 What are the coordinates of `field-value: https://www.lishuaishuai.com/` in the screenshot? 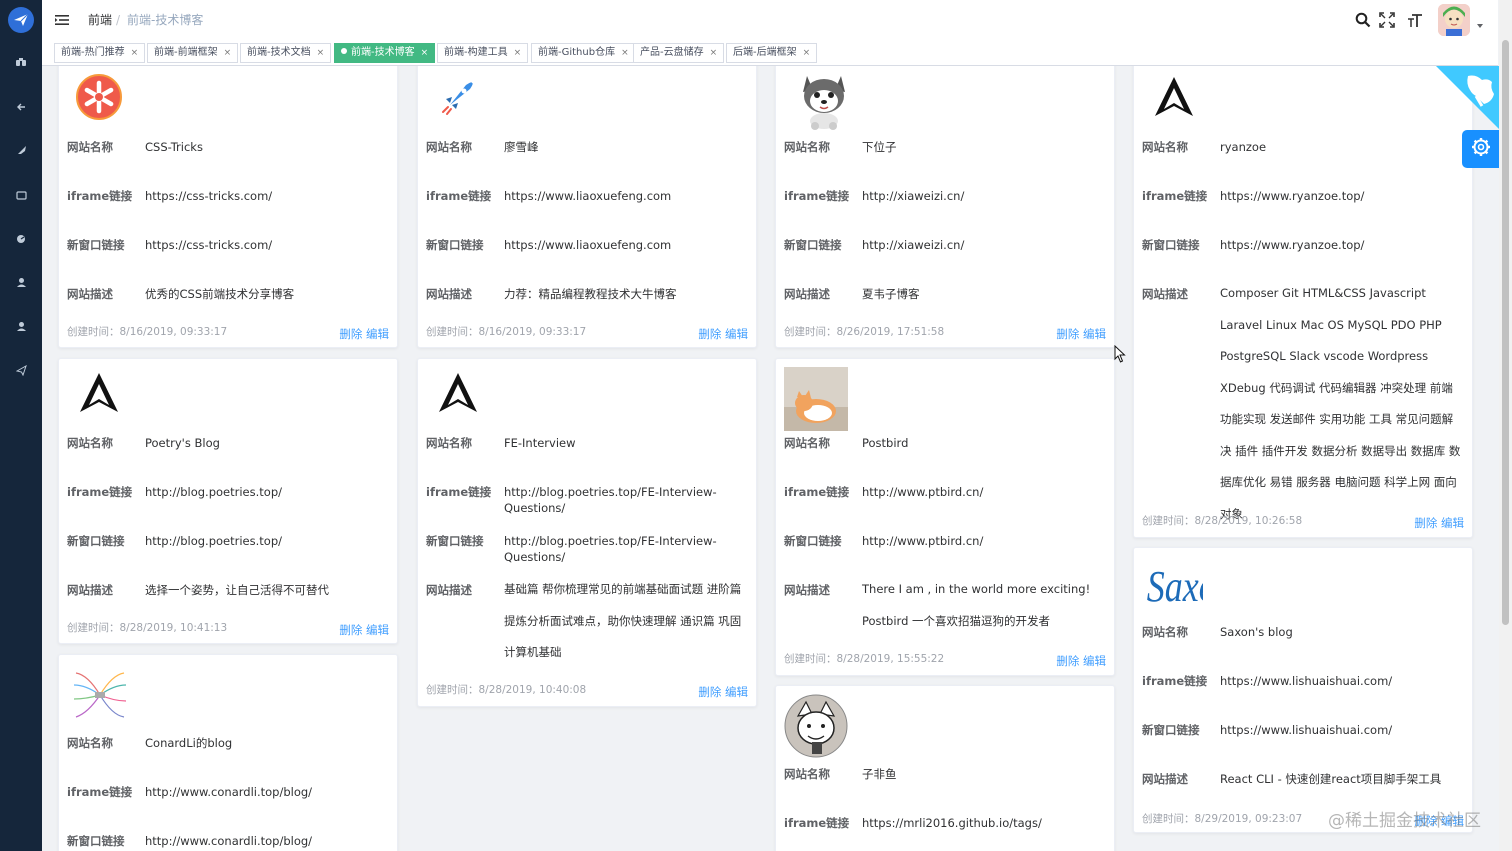 It's located at (1306, 730).